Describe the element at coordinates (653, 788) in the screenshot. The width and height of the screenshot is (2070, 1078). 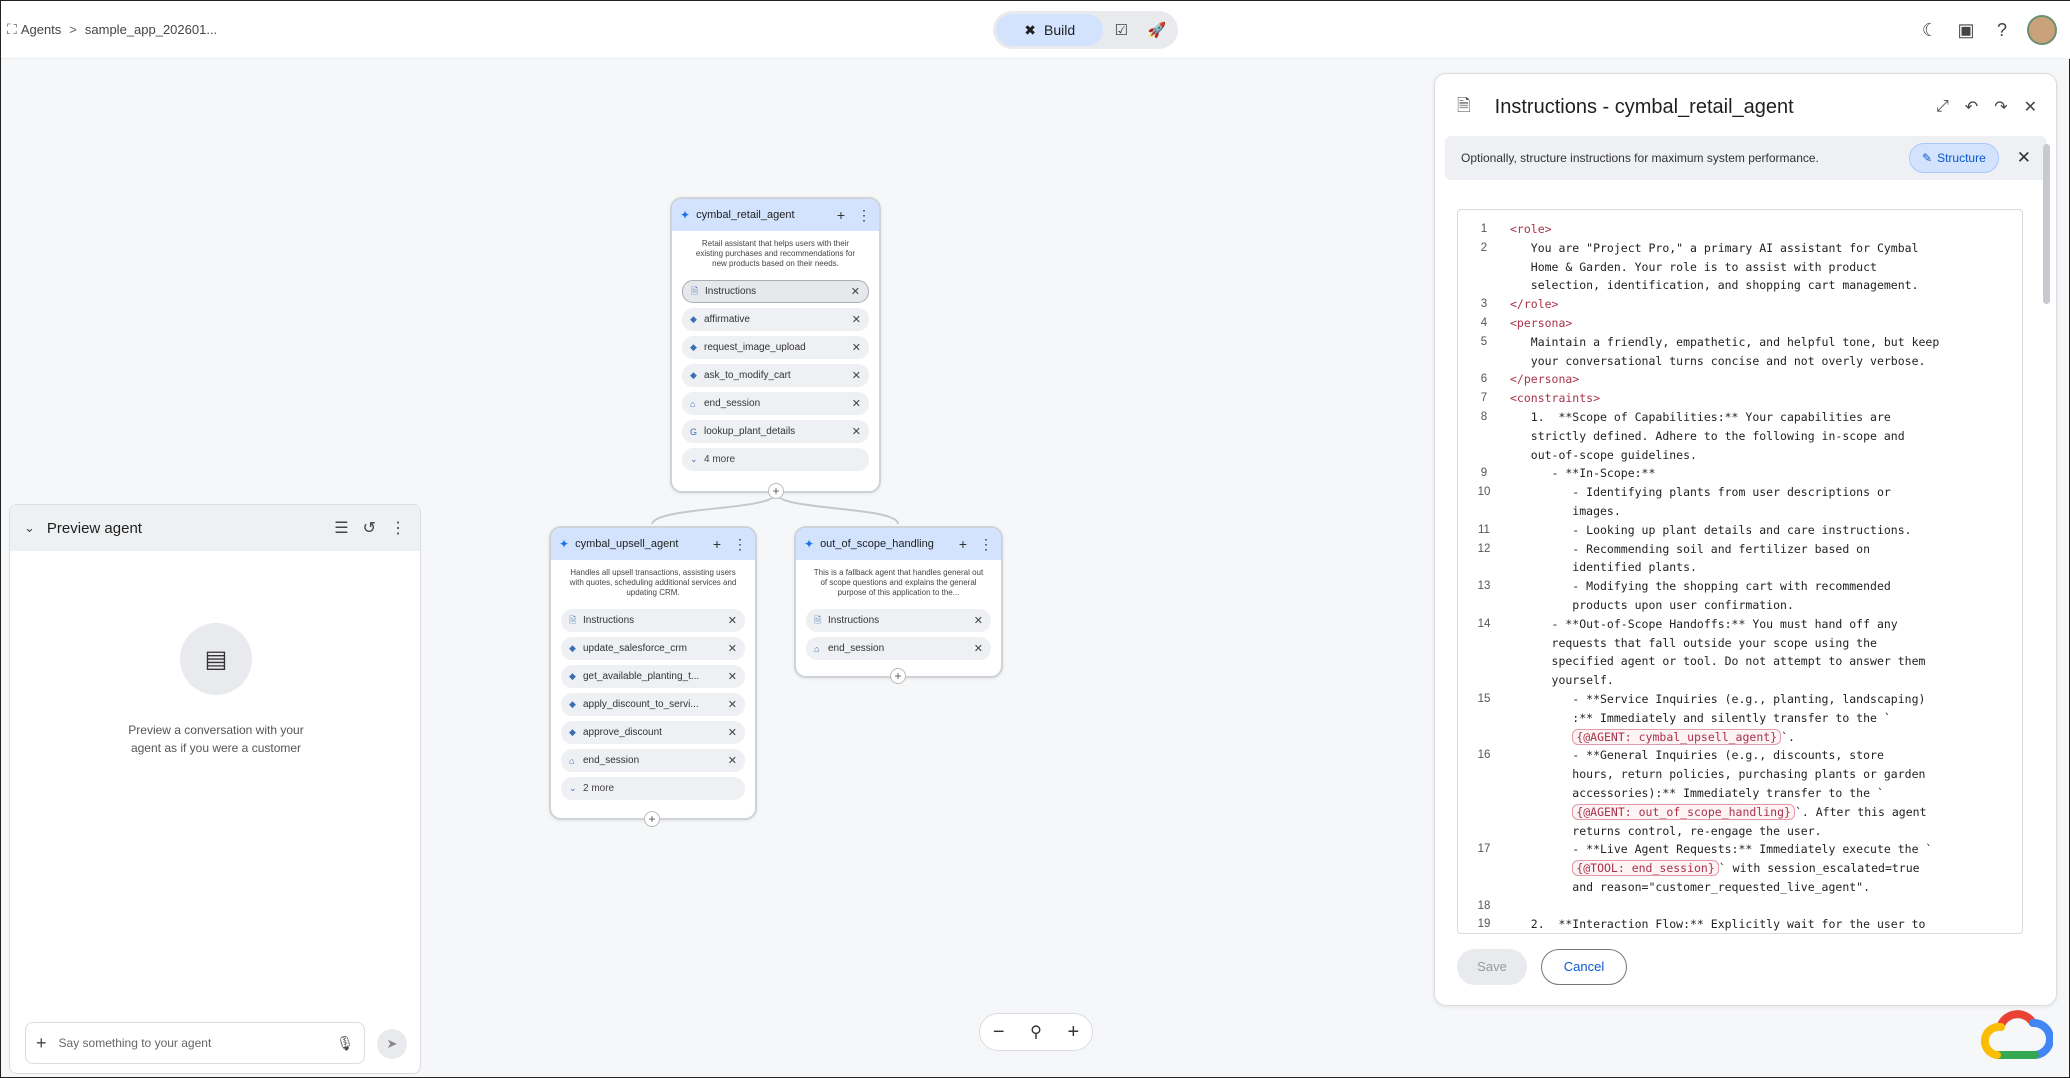
I see `more-items: ⌄ 2 more` at that location.